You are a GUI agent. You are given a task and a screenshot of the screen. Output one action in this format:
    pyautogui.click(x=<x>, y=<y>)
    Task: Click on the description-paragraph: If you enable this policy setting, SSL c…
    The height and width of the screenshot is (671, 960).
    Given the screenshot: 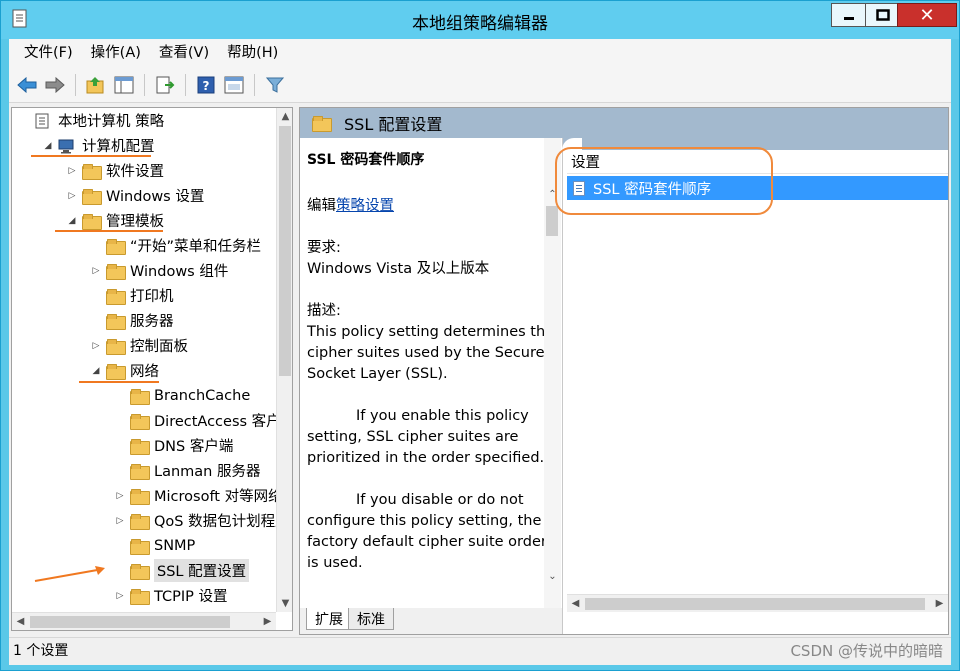 What is the action you would take?
    pyautogui.click(x=426, y=437)
    